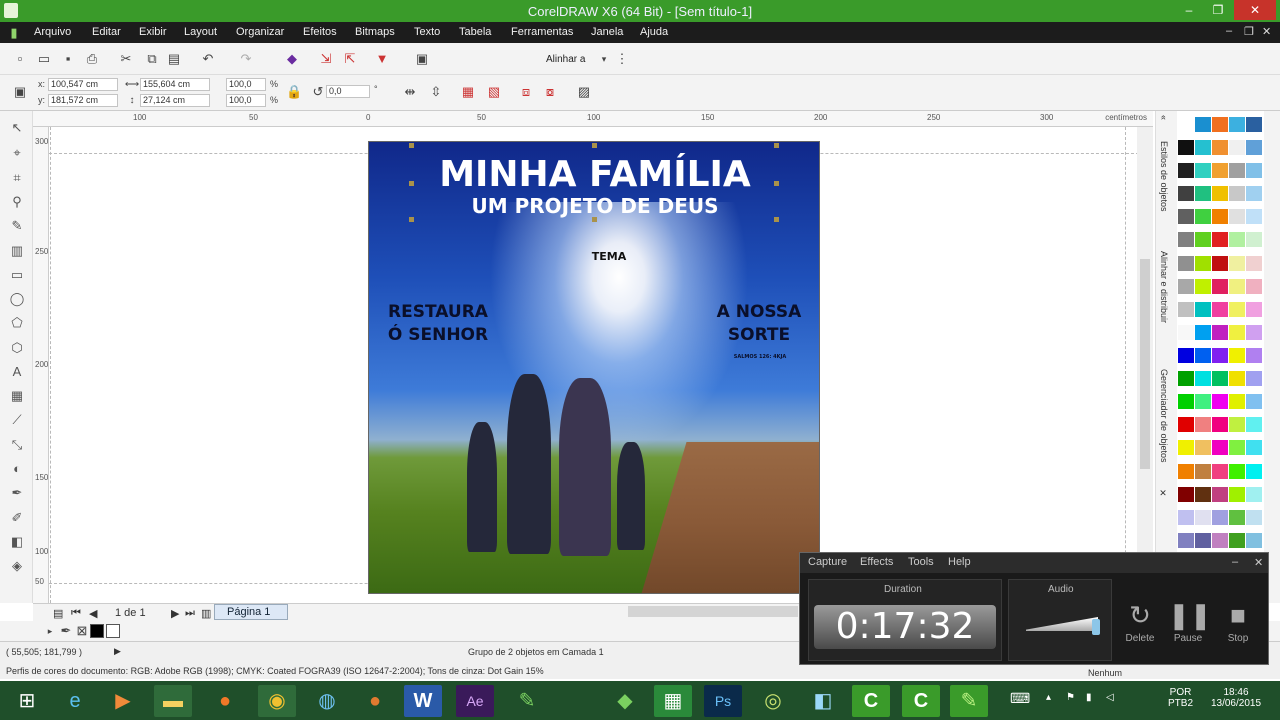 This screenshot has width=1280, height=720. What do you see at coordinates (82, 631) in the screenshot?
I see `no-color-icon: ⊠` at bounding box center [82, 631].